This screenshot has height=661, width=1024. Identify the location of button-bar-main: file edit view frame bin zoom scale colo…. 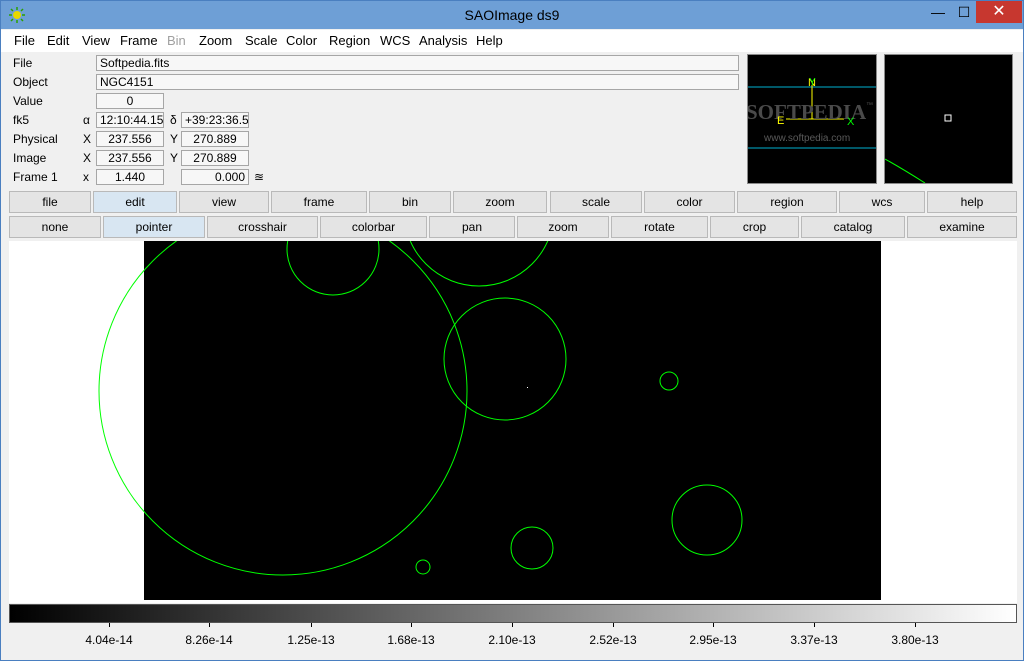
(513, 202).